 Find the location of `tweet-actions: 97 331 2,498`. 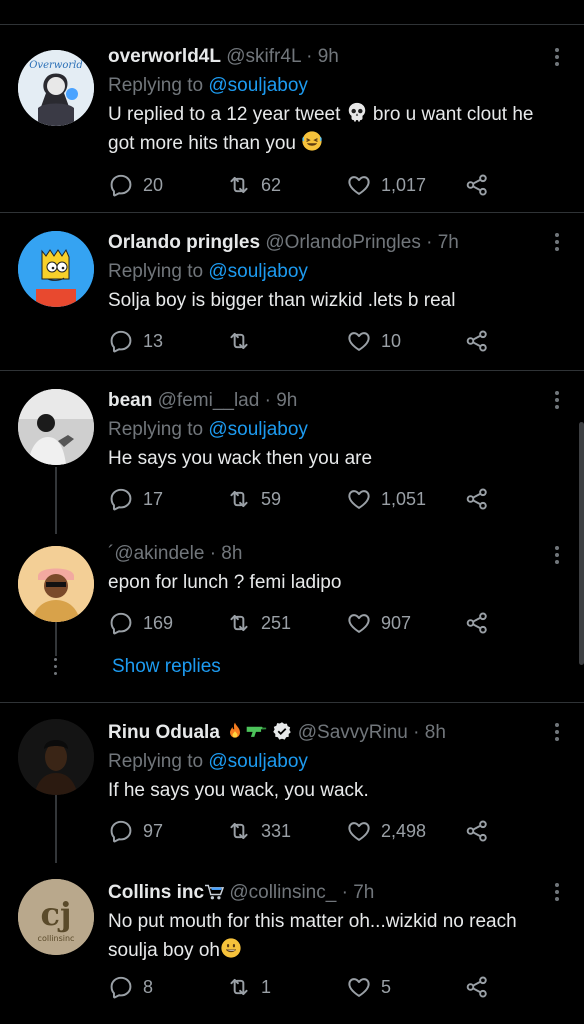

tweet-actions: 97 331 2,498 is located at coordinates (308, 832).